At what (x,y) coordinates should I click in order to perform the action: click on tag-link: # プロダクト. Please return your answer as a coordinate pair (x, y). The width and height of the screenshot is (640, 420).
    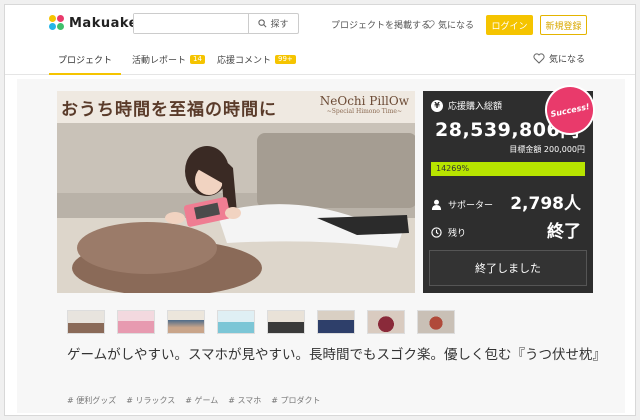
    Looking at the image, I should click on (295, 400).